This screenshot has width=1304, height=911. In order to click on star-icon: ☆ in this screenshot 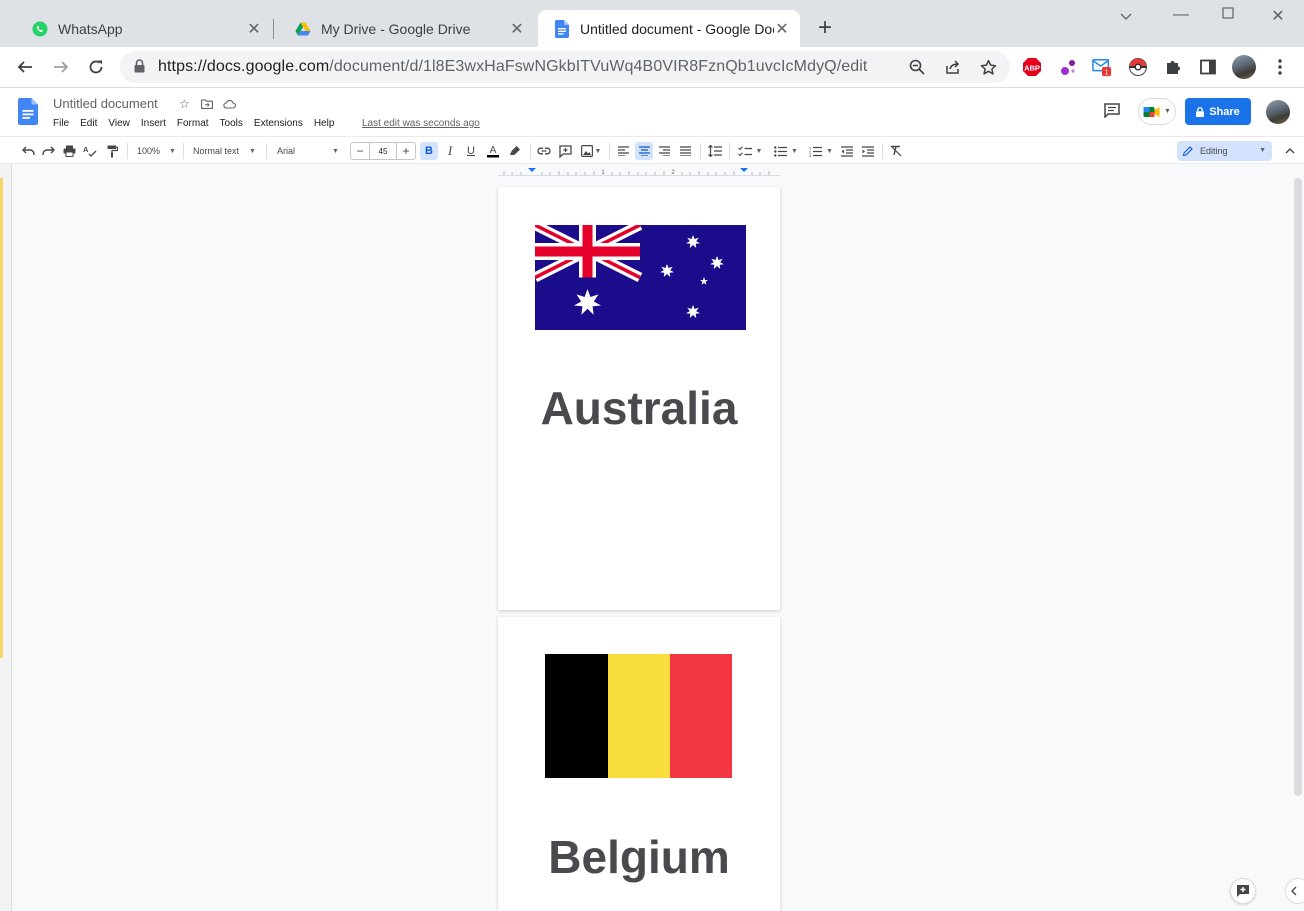, I will do `click(184, 104)`.